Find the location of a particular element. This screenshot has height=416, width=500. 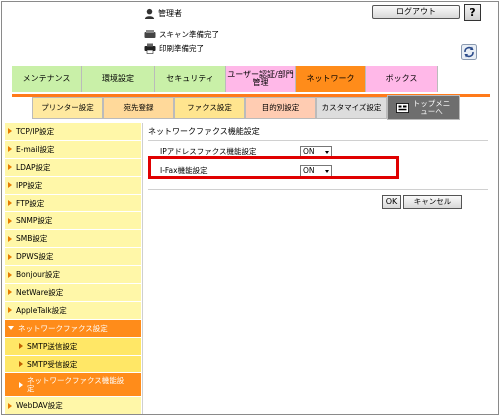

sidebar-item-dpws: DPWS設定 is located at coordinates (73, 257).